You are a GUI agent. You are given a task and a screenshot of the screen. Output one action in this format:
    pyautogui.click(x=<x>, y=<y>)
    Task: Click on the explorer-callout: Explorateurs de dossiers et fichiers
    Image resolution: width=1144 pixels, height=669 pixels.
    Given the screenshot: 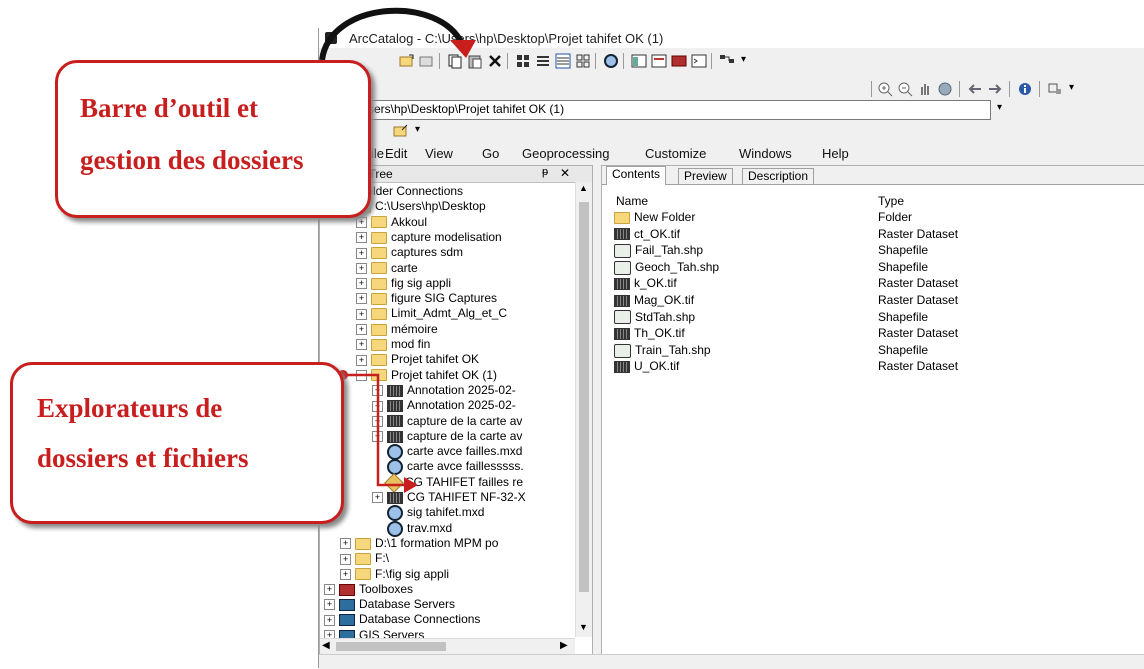 What is the action you would take?
    pyautogui.click(x=177, y=443)
    